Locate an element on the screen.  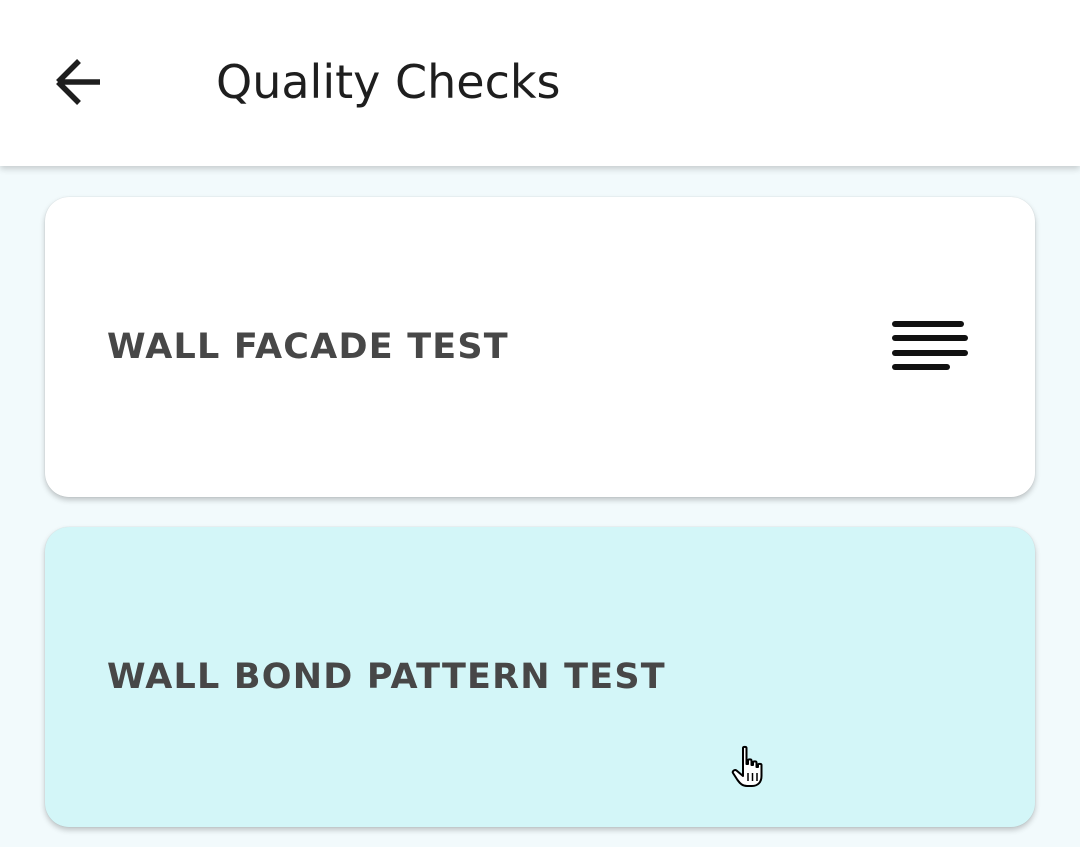
align-left-lines-icon is located at coordinates (931, 347).